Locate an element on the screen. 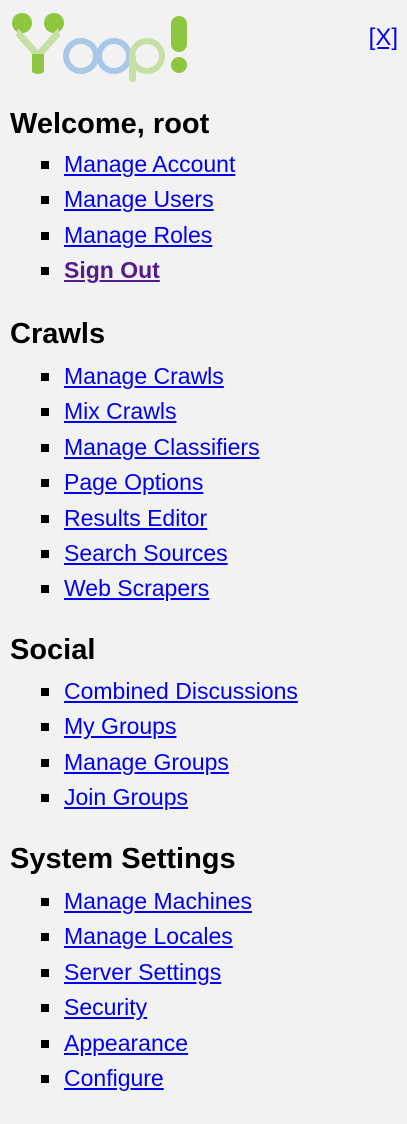 The width and height of the screenshot is (407, 1124). menu-item: Server Settings is located at coordinates (126, 972).